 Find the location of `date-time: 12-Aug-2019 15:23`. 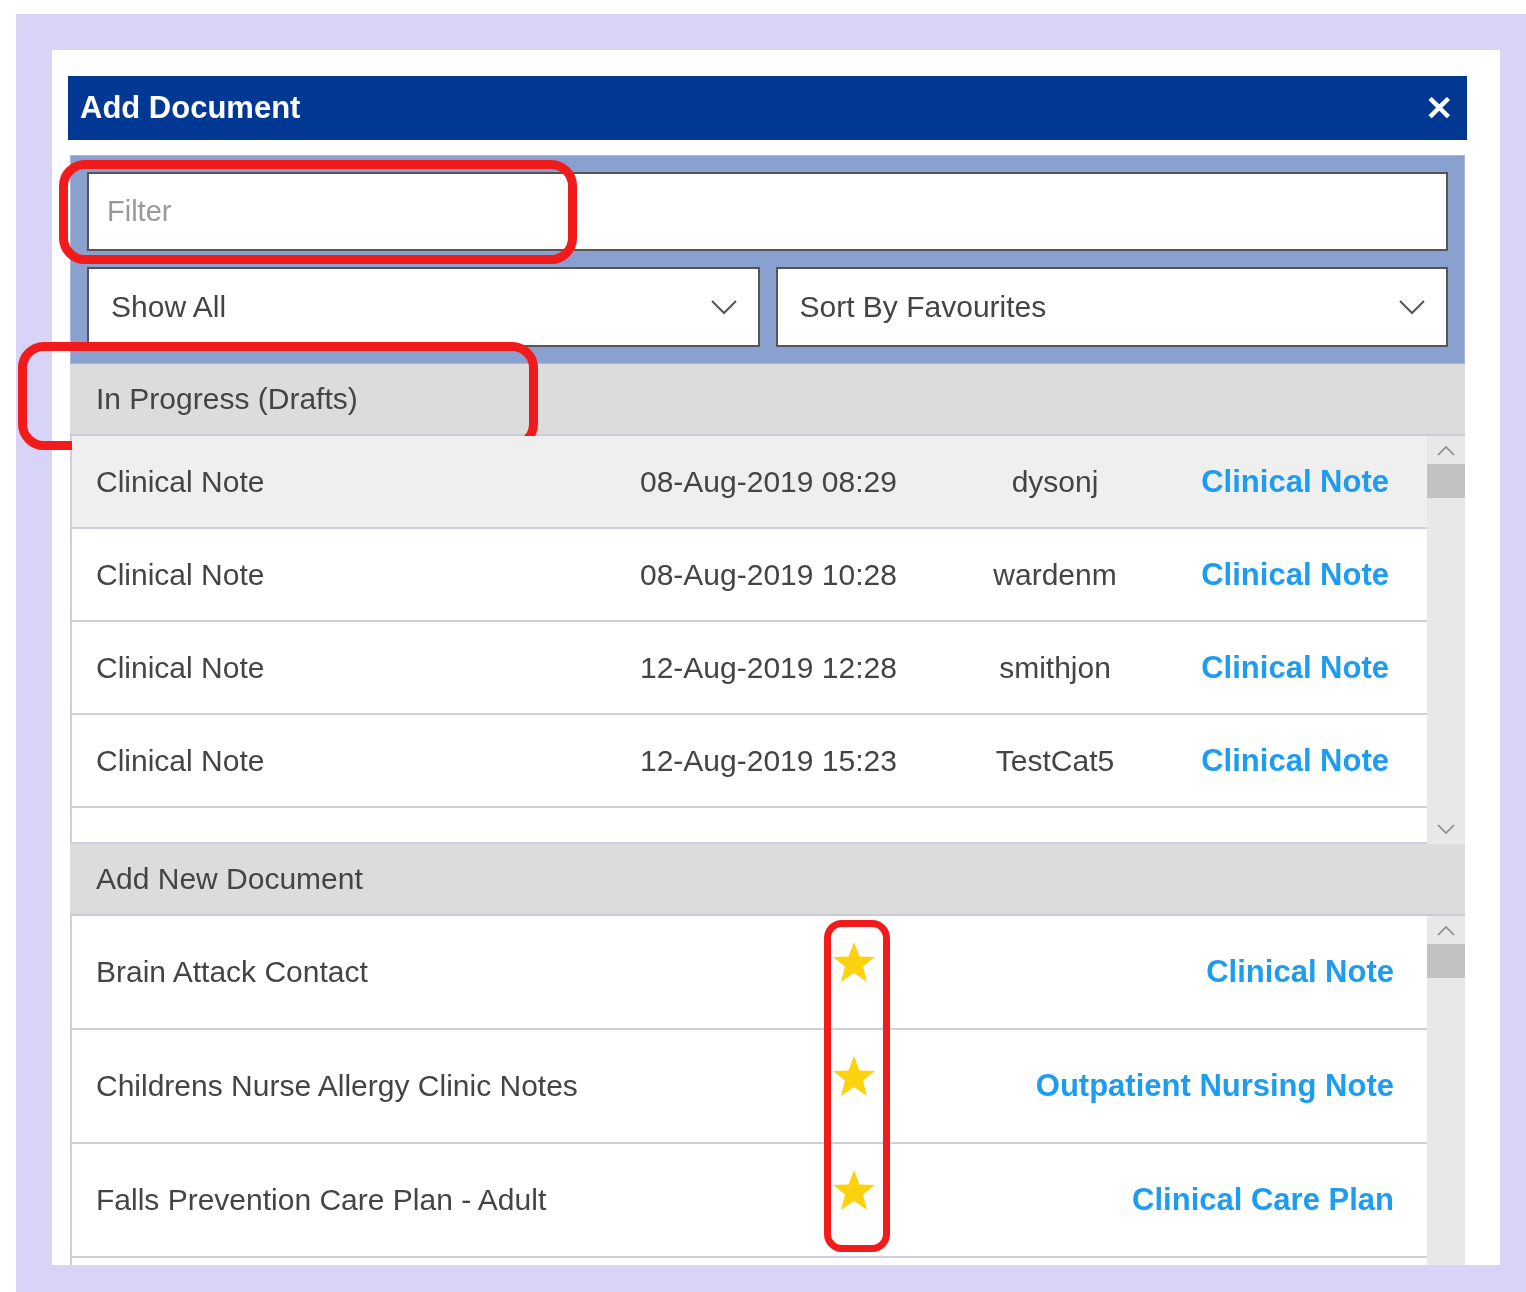

date-time: 12-Aug-2019 15:23 is located at coordinates (769, 760).